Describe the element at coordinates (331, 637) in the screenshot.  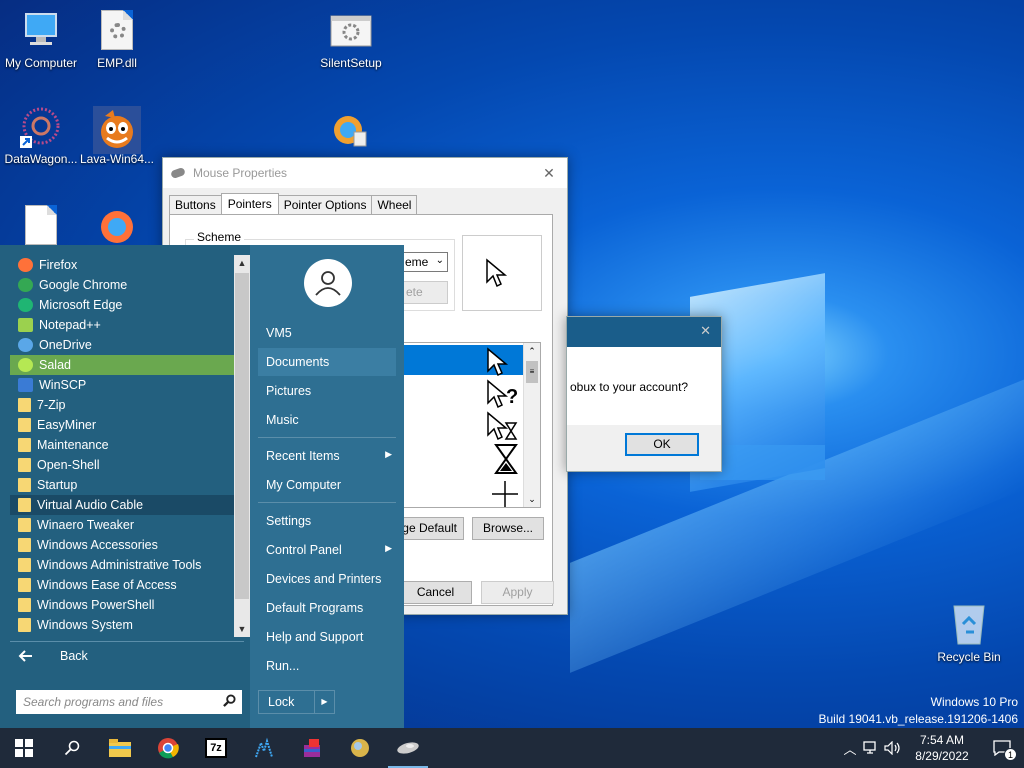
I see `place-help-support: Help and Support` at that location.